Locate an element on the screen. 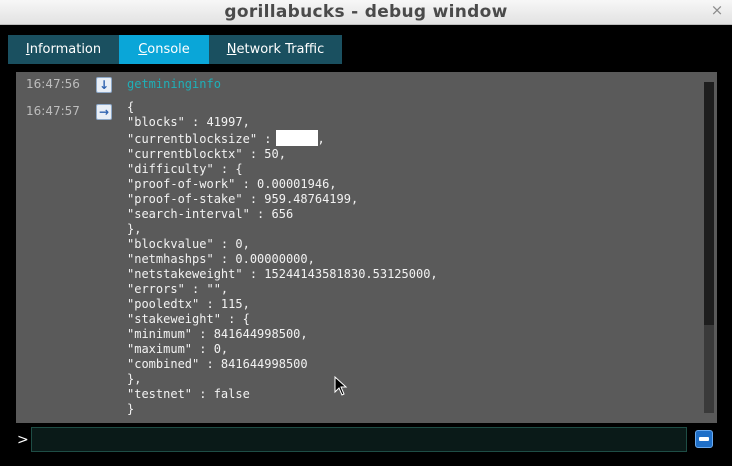  entry-timestamp: 16:47:57 is located at coordinates (53, 111).